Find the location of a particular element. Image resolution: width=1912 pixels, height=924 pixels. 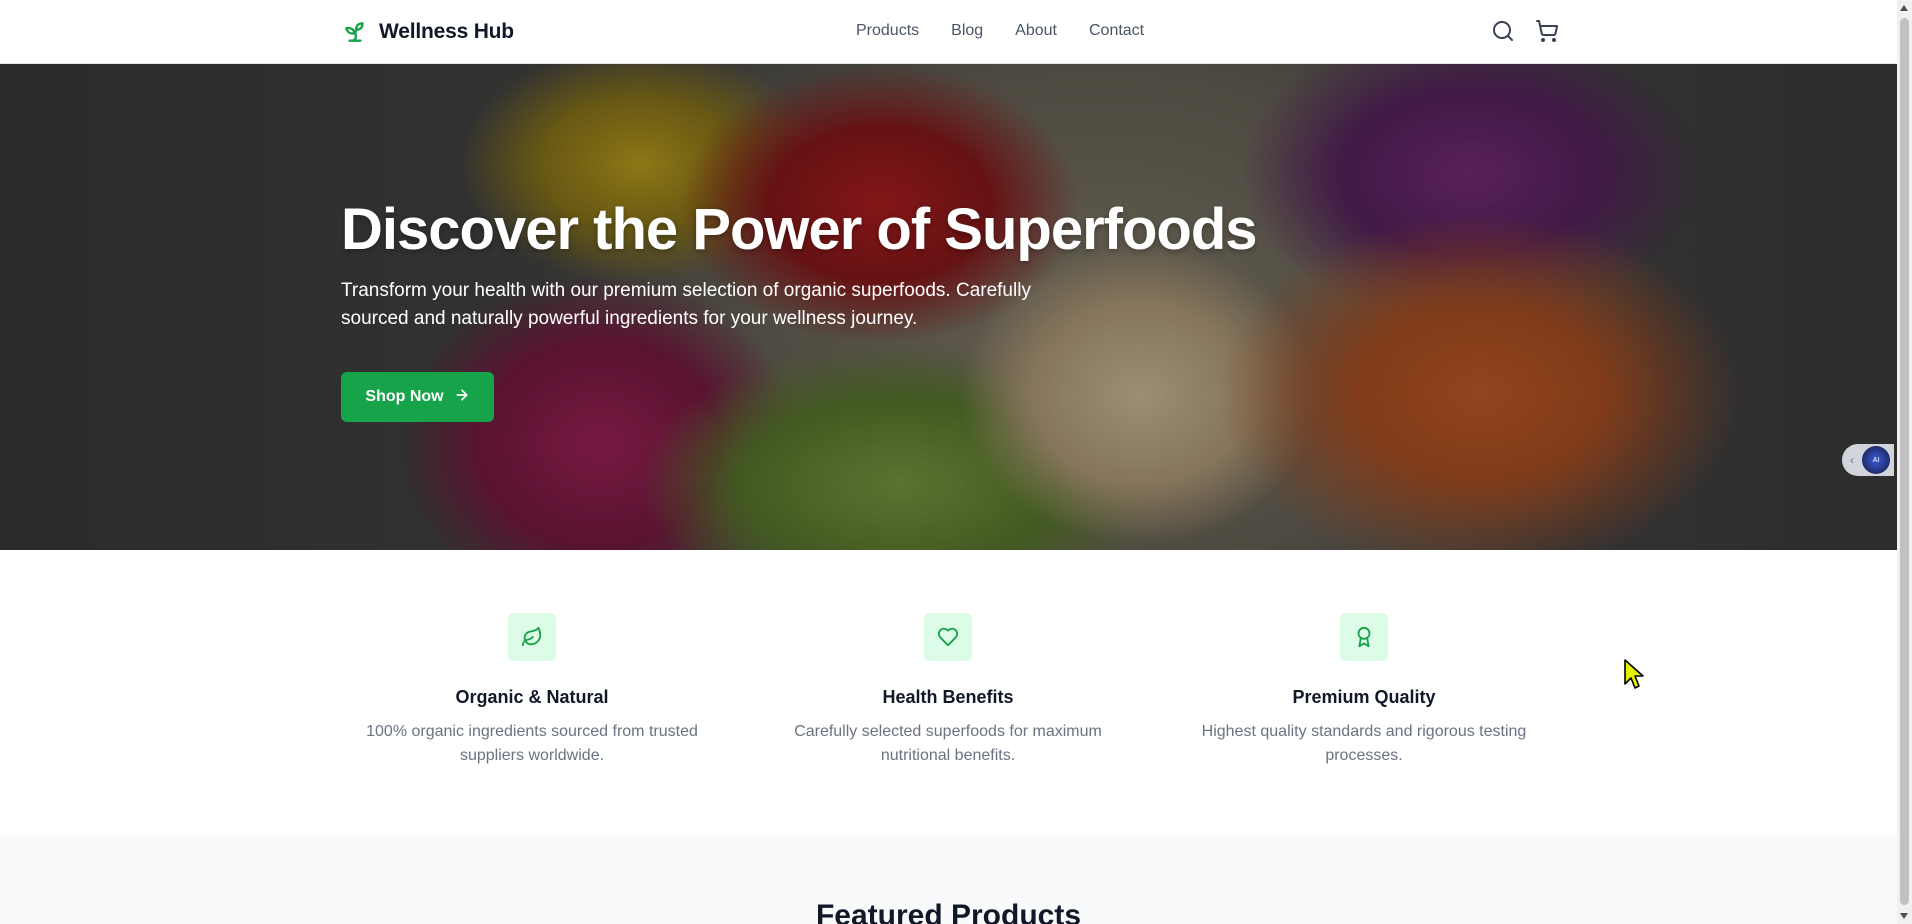

site-header: Wellness Hub Products Blog About Contact is located at coordinates (948, 32).